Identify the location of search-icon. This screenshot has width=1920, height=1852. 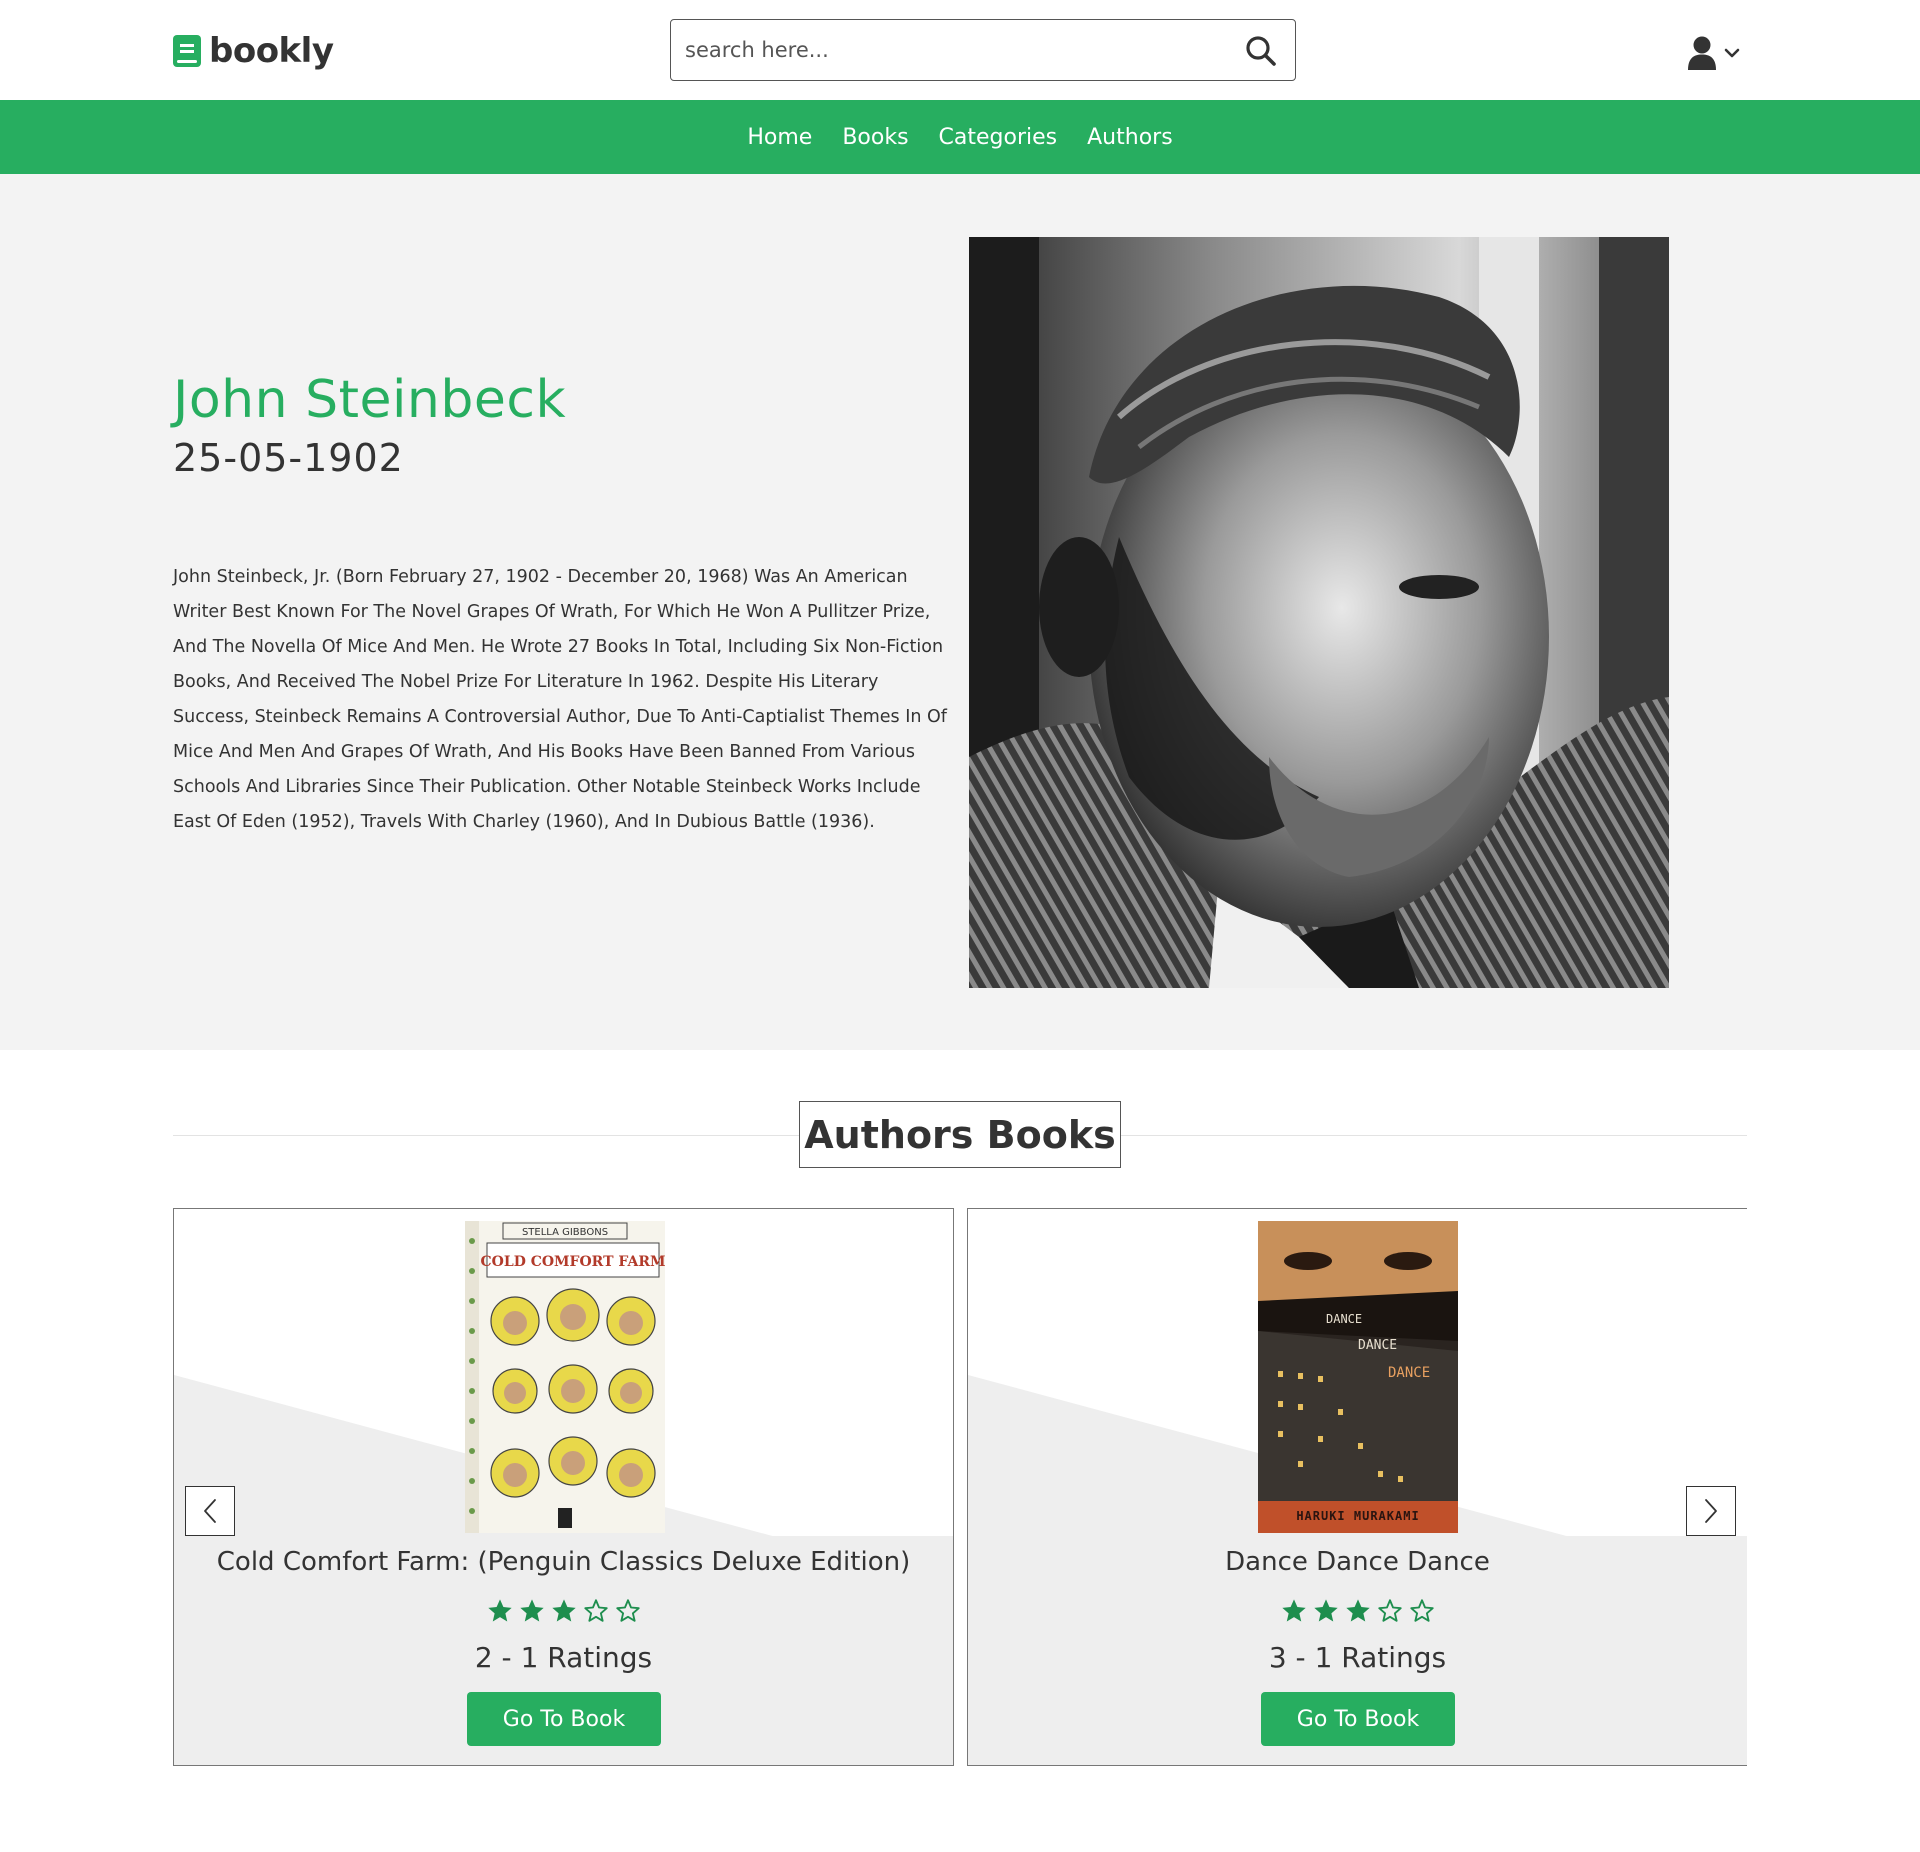
(1261, 51).